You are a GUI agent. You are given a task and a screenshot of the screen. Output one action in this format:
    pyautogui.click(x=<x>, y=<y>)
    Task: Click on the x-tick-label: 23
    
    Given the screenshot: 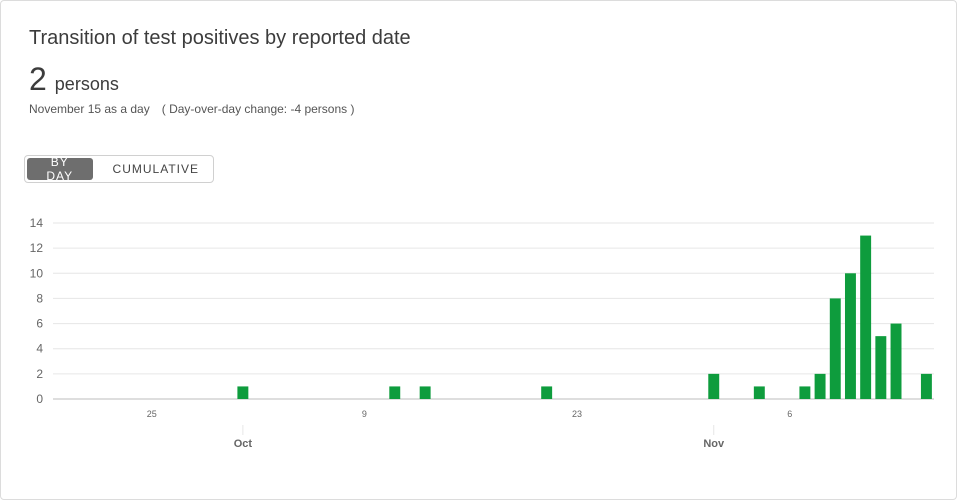 What is the action you would take?
    pyautogui.click(x=577, y=414)
    